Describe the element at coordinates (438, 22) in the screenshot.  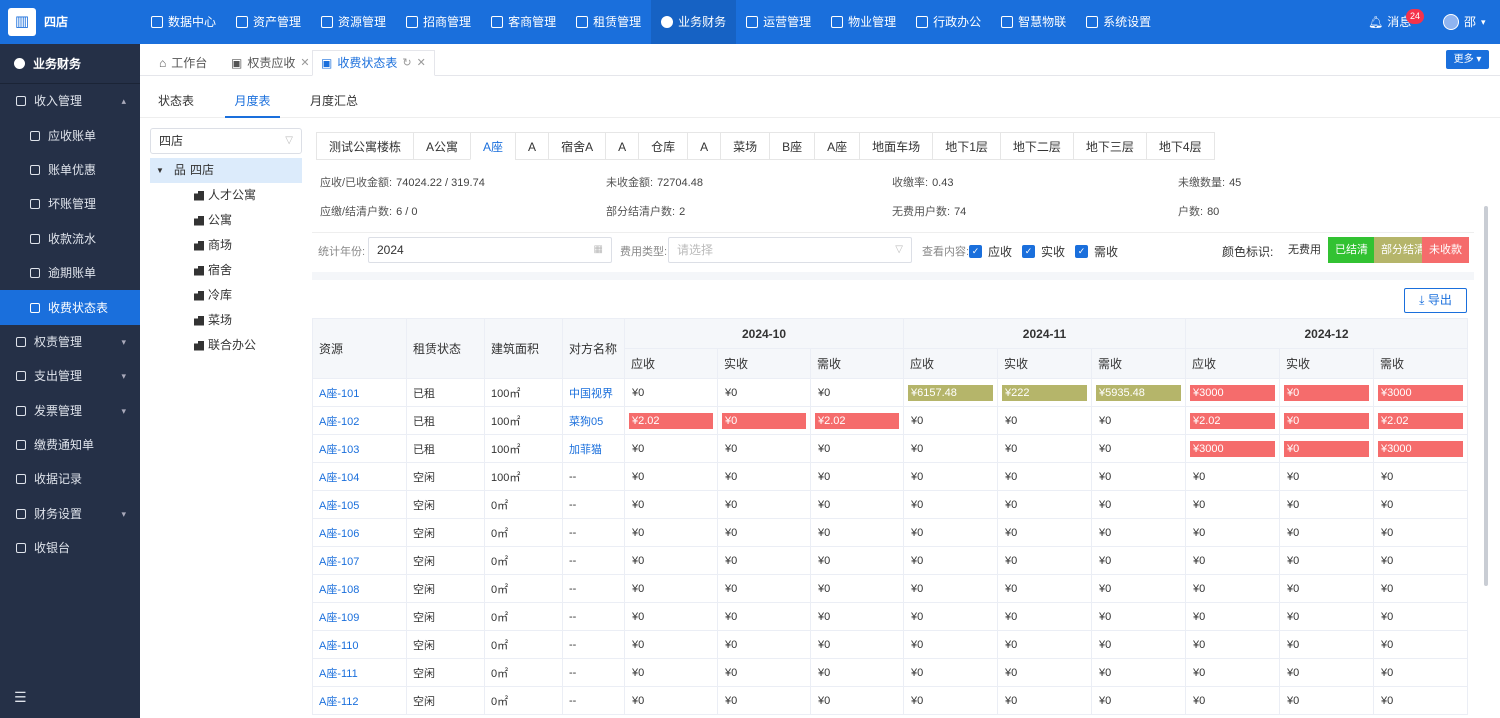
I see `topnav-item: 招商管理` at that location.